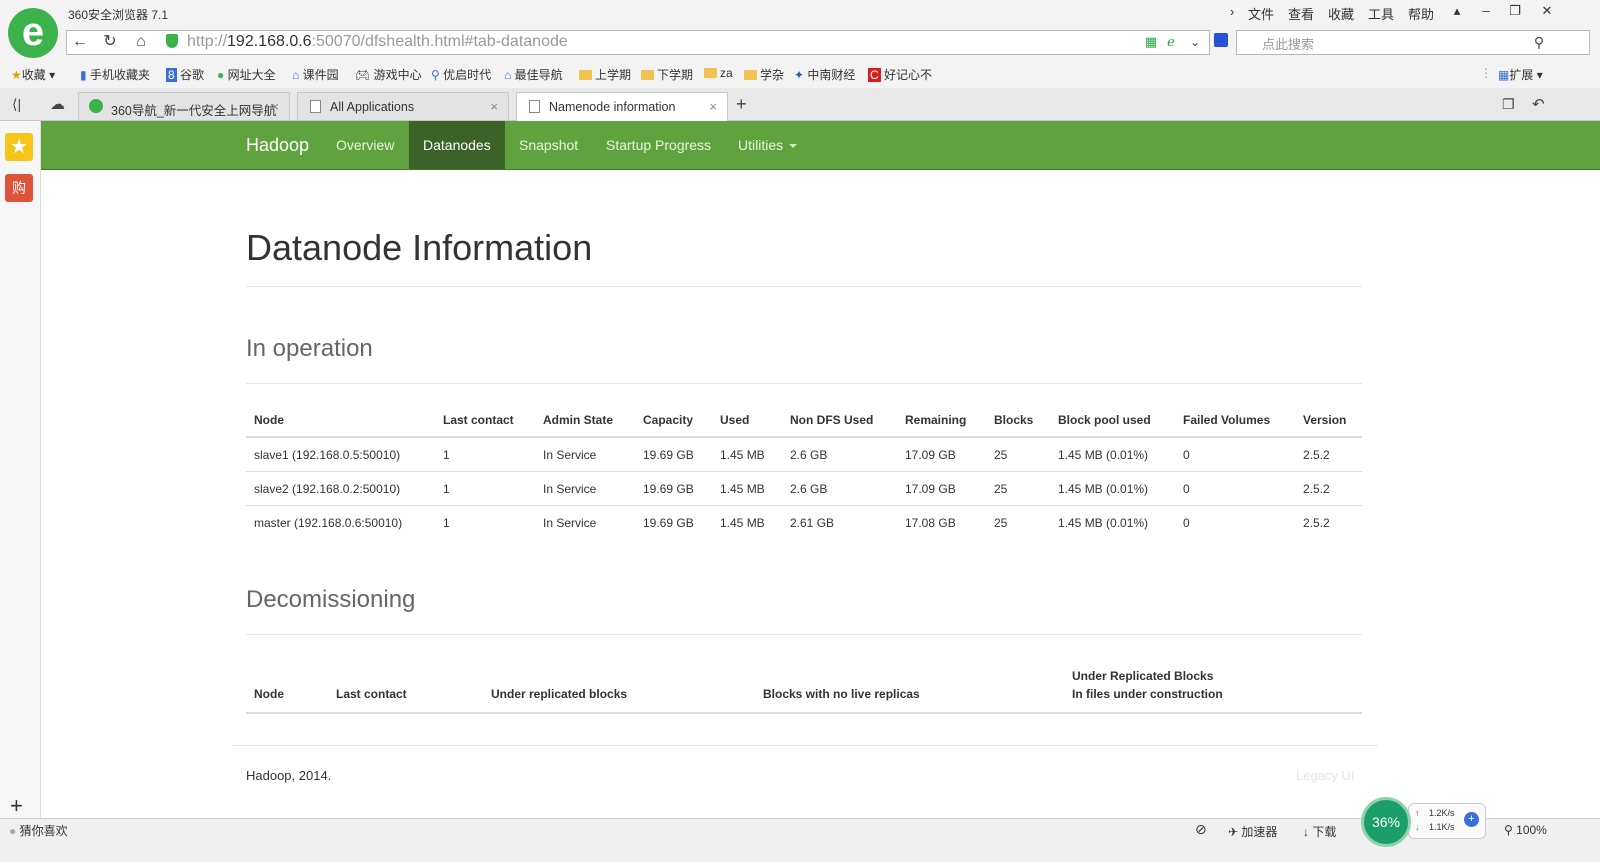  Describe the element at coordinates (340, 488) in the screenshot. I see `cell-node: slave2 (192.168.0.2:50010)` at that location.